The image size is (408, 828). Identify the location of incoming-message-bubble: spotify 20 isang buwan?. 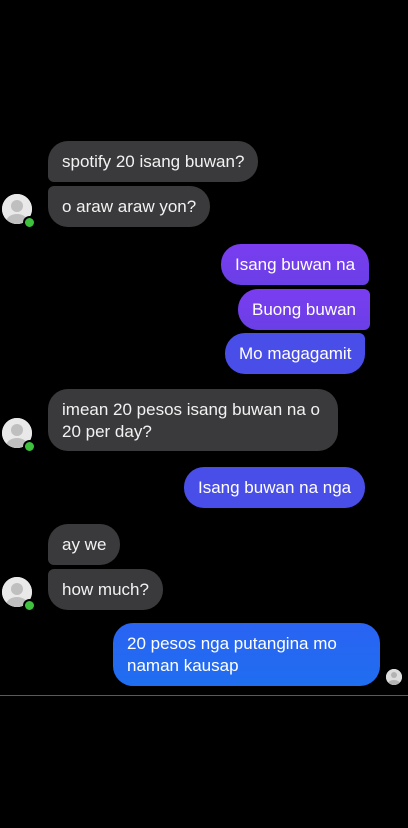
(153, 161).